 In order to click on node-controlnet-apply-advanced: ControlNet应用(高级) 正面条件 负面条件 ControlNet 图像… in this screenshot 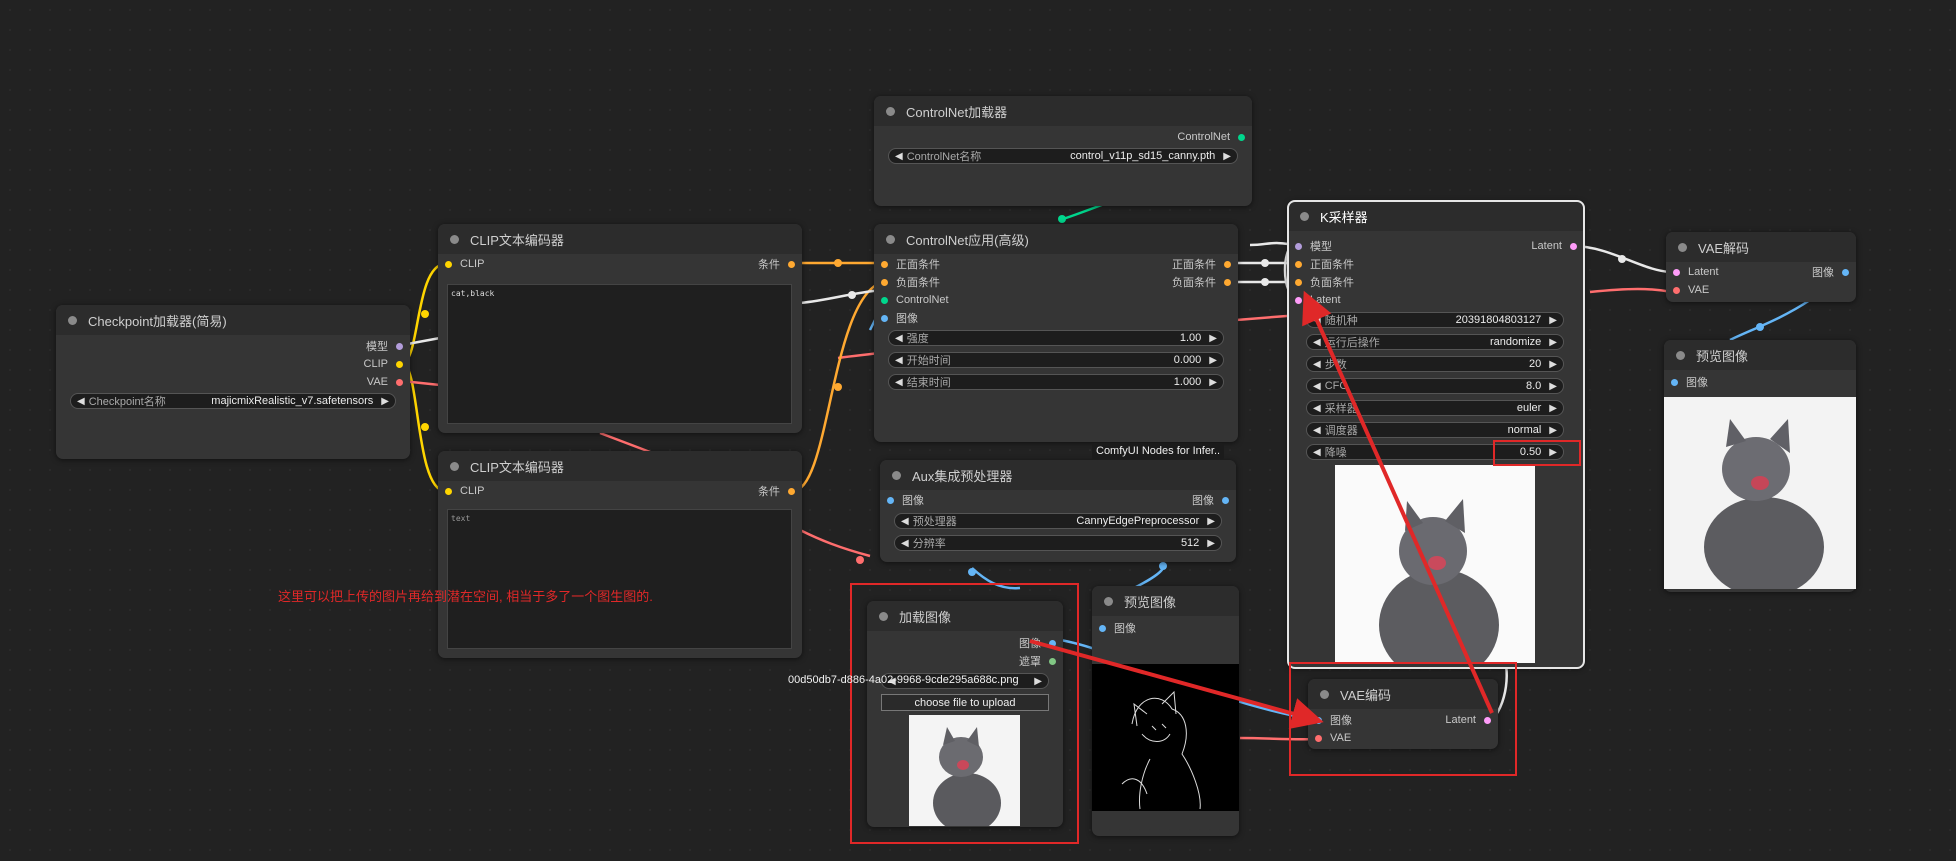, I will do `click(1056, 333)`.